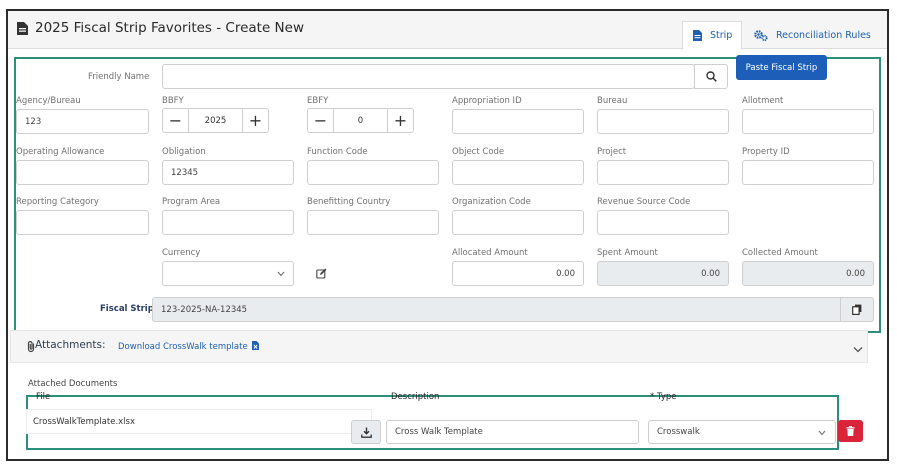  I want to click on copy-icon, so click(857, 309).